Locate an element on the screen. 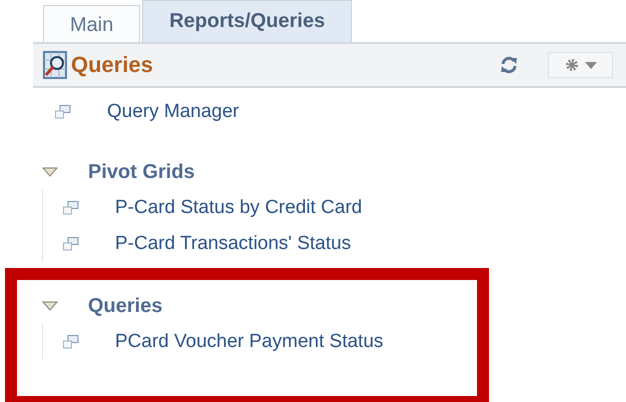  refresh-icon is located at coordinates (509, 65).